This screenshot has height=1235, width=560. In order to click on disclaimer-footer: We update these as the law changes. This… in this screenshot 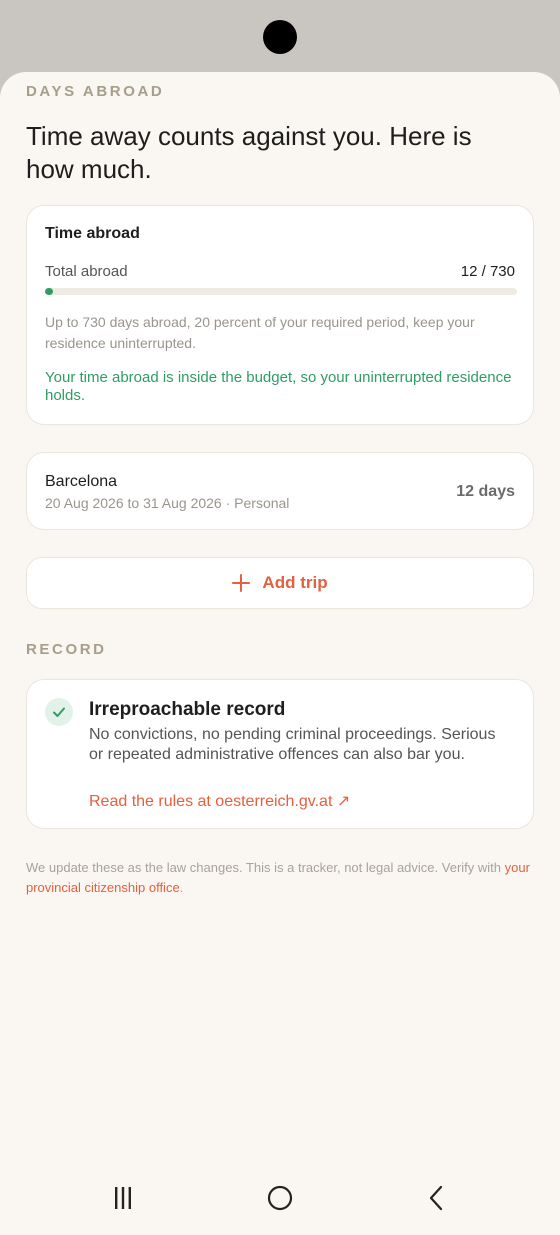, I will do `click(281, 878)`.